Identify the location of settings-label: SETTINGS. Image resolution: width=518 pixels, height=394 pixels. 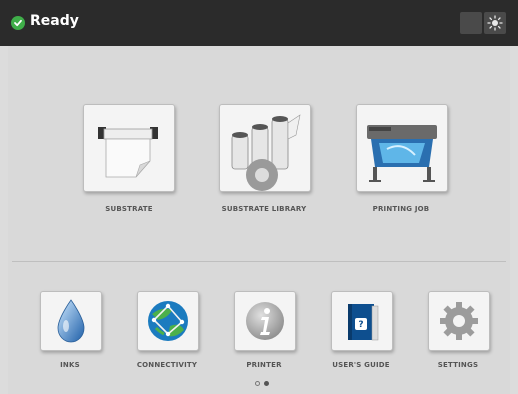
(458, 365).